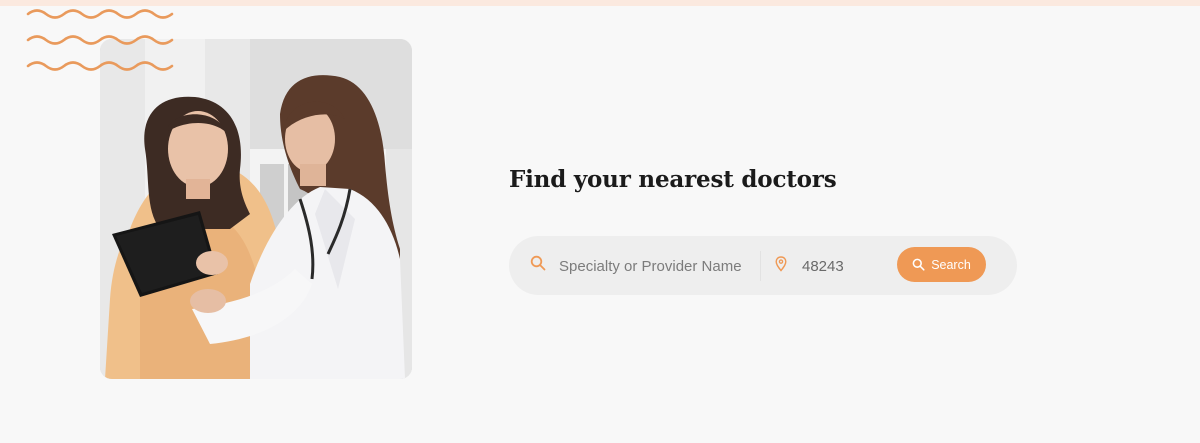 This screenshot has width=1200, height=443. I want to click on doctor-search-bar: Search, so click(763, 265).